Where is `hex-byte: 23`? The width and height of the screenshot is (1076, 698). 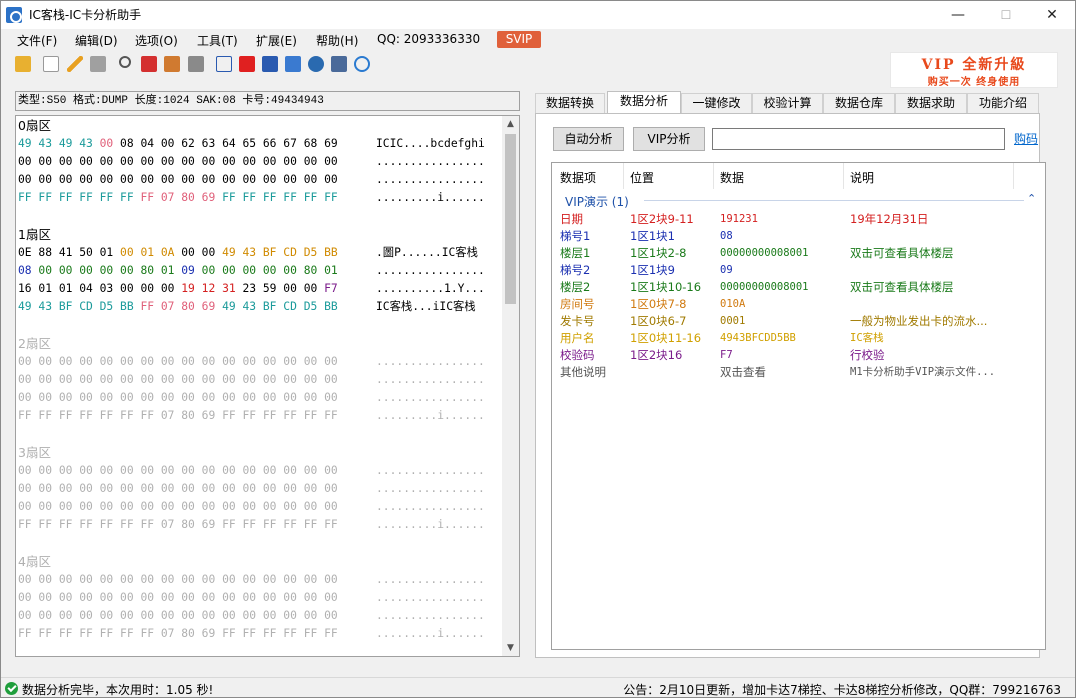 hex-byte: 23 is located at coordinates (252, 288).